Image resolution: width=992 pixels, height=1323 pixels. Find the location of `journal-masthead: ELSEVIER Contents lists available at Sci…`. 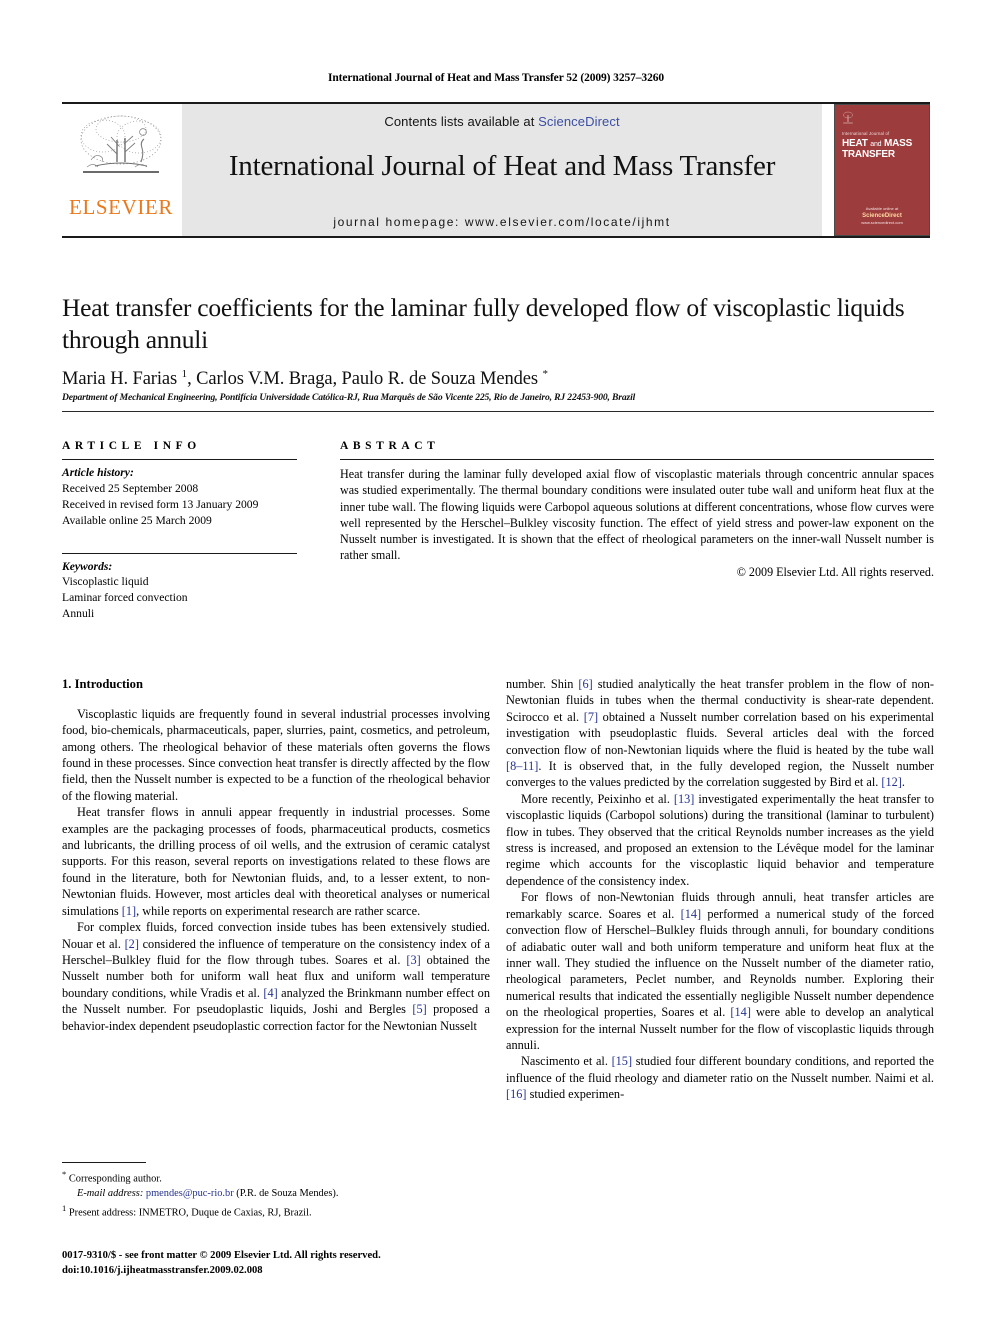

journal-masthead: ELSEVIER Contents lists available at Sci… is located at coordinates (496, 170).